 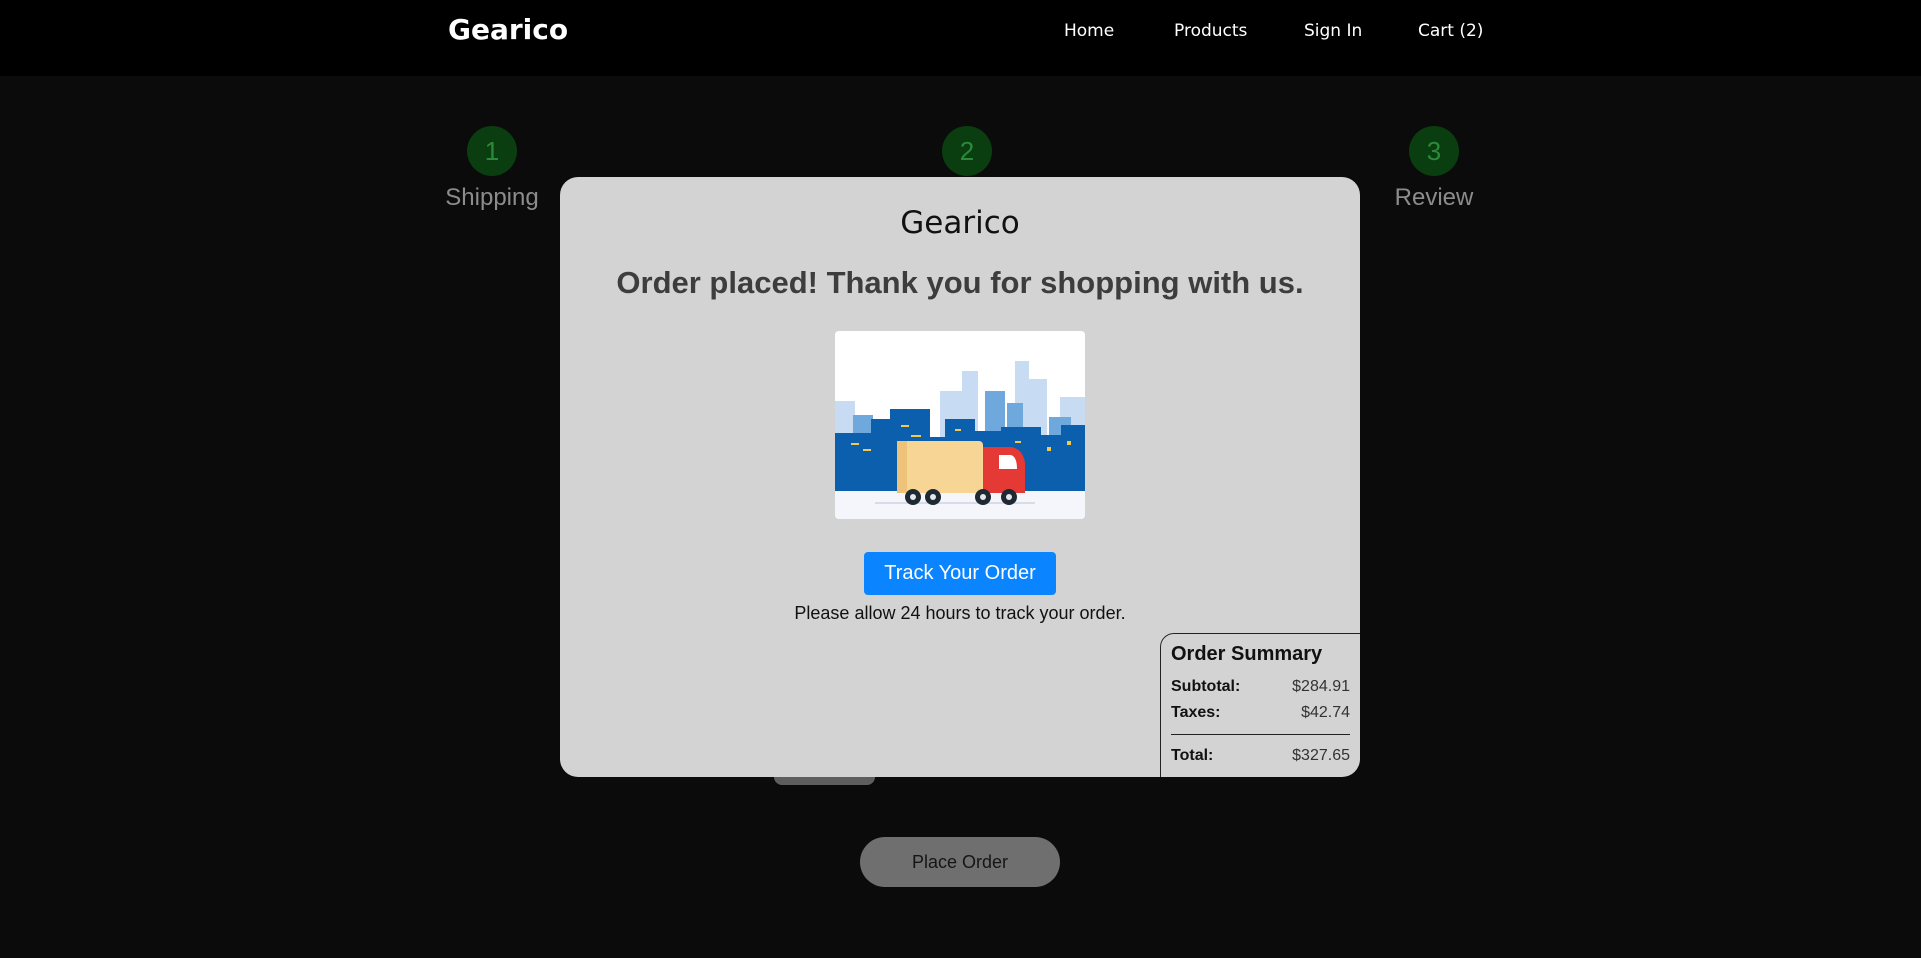 I want to click on summary-total-value: $327.65, so click(x=1321, y=755).